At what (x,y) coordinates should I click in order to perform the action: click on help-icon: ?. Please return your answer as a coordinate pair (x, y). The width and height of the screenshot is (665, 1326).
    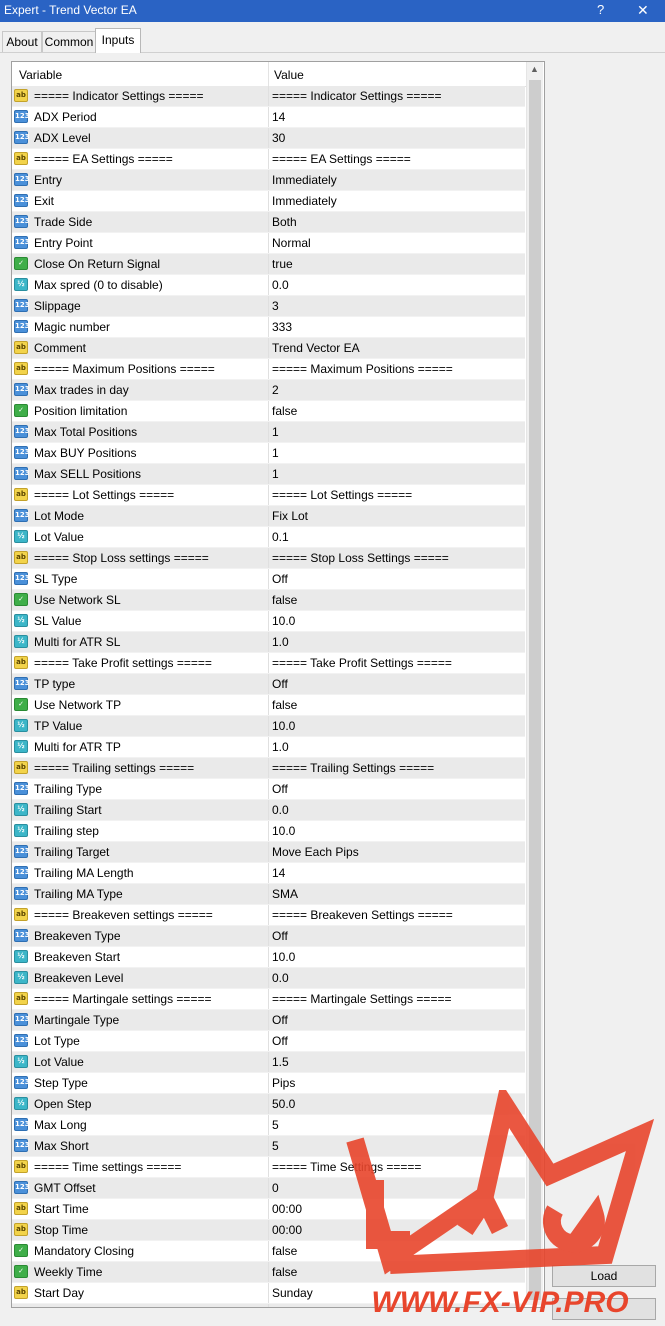
    Looking at the image, I should click on (600, 9).